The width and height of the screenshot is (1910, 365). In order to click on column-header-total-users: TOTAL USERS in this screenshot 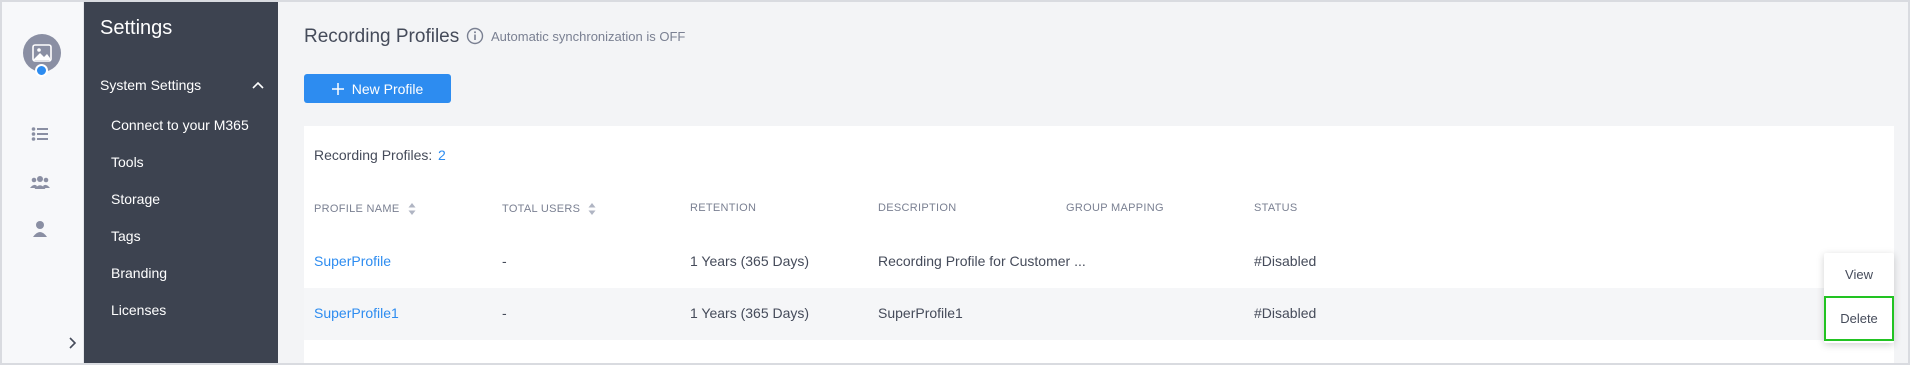, I will do `click(549, 209)`.